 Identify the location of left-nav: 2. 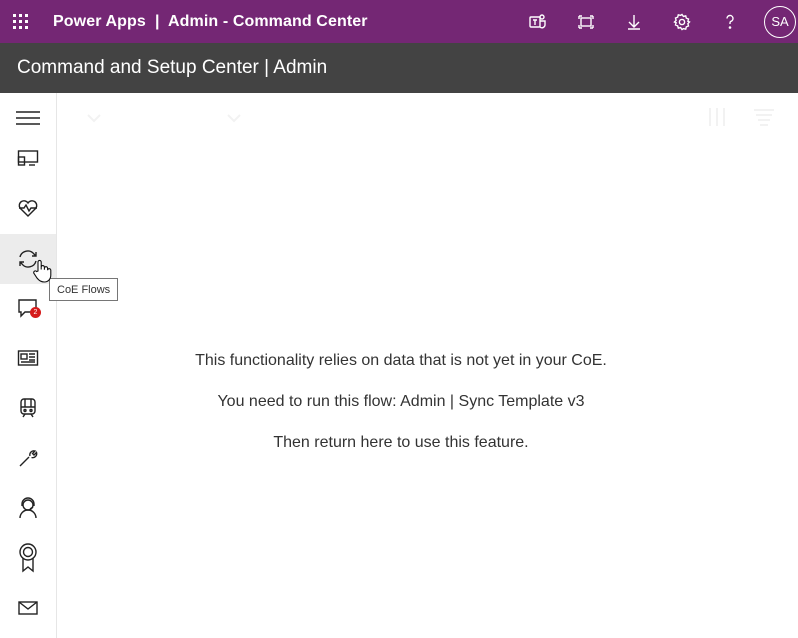
(28, 365).